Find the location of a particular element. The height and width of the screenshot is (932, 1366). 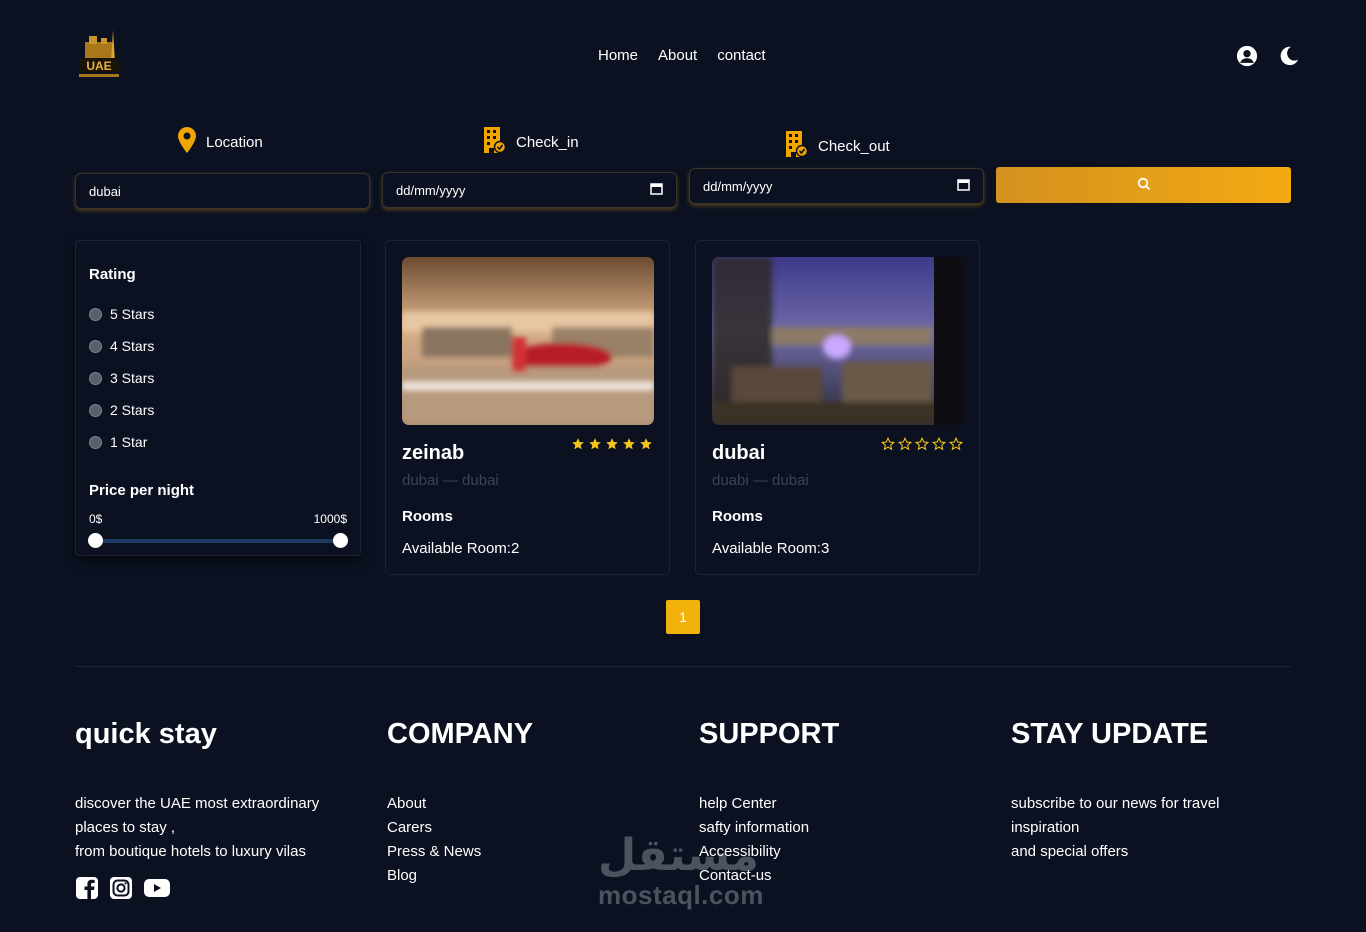

hotel-location: duabi — dubai is located at coordinates (760, 480).